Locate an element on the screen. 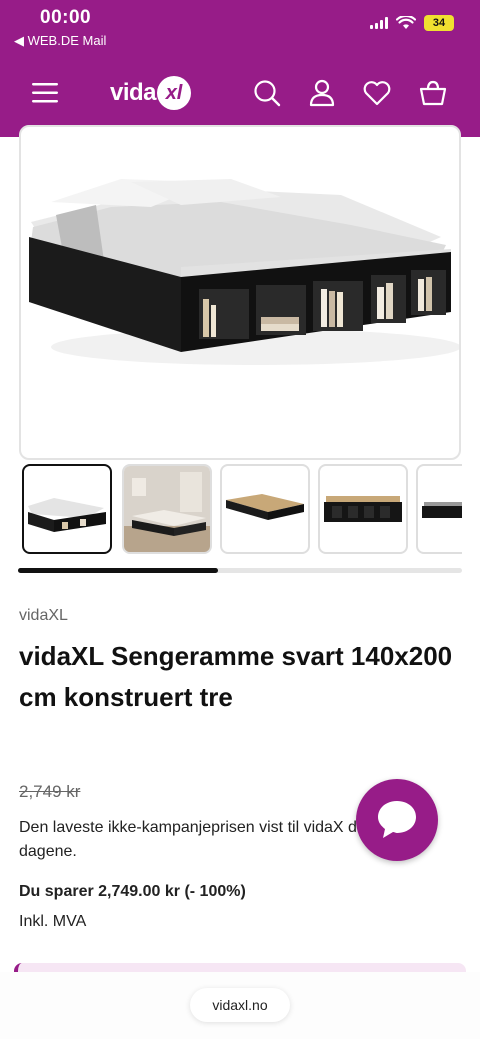 This screenshot has height=1039, width=480. chat-bubble-icon is located at coordinates (397, 819).